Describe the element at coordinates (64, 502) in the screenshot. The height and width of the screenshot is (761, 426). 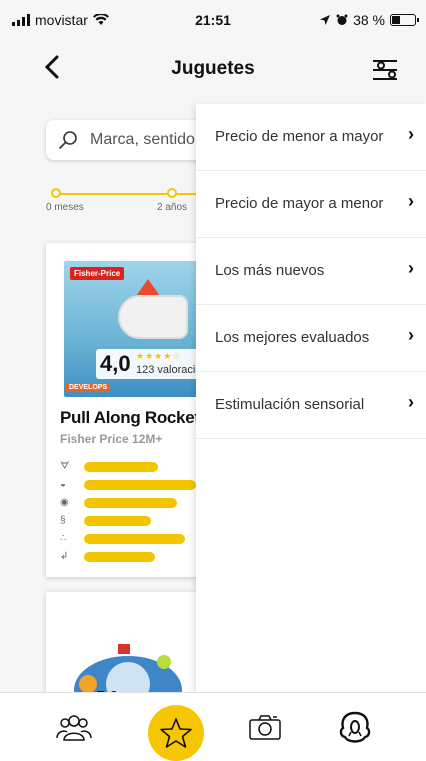
I see `eye-icon: ◉` at that location.